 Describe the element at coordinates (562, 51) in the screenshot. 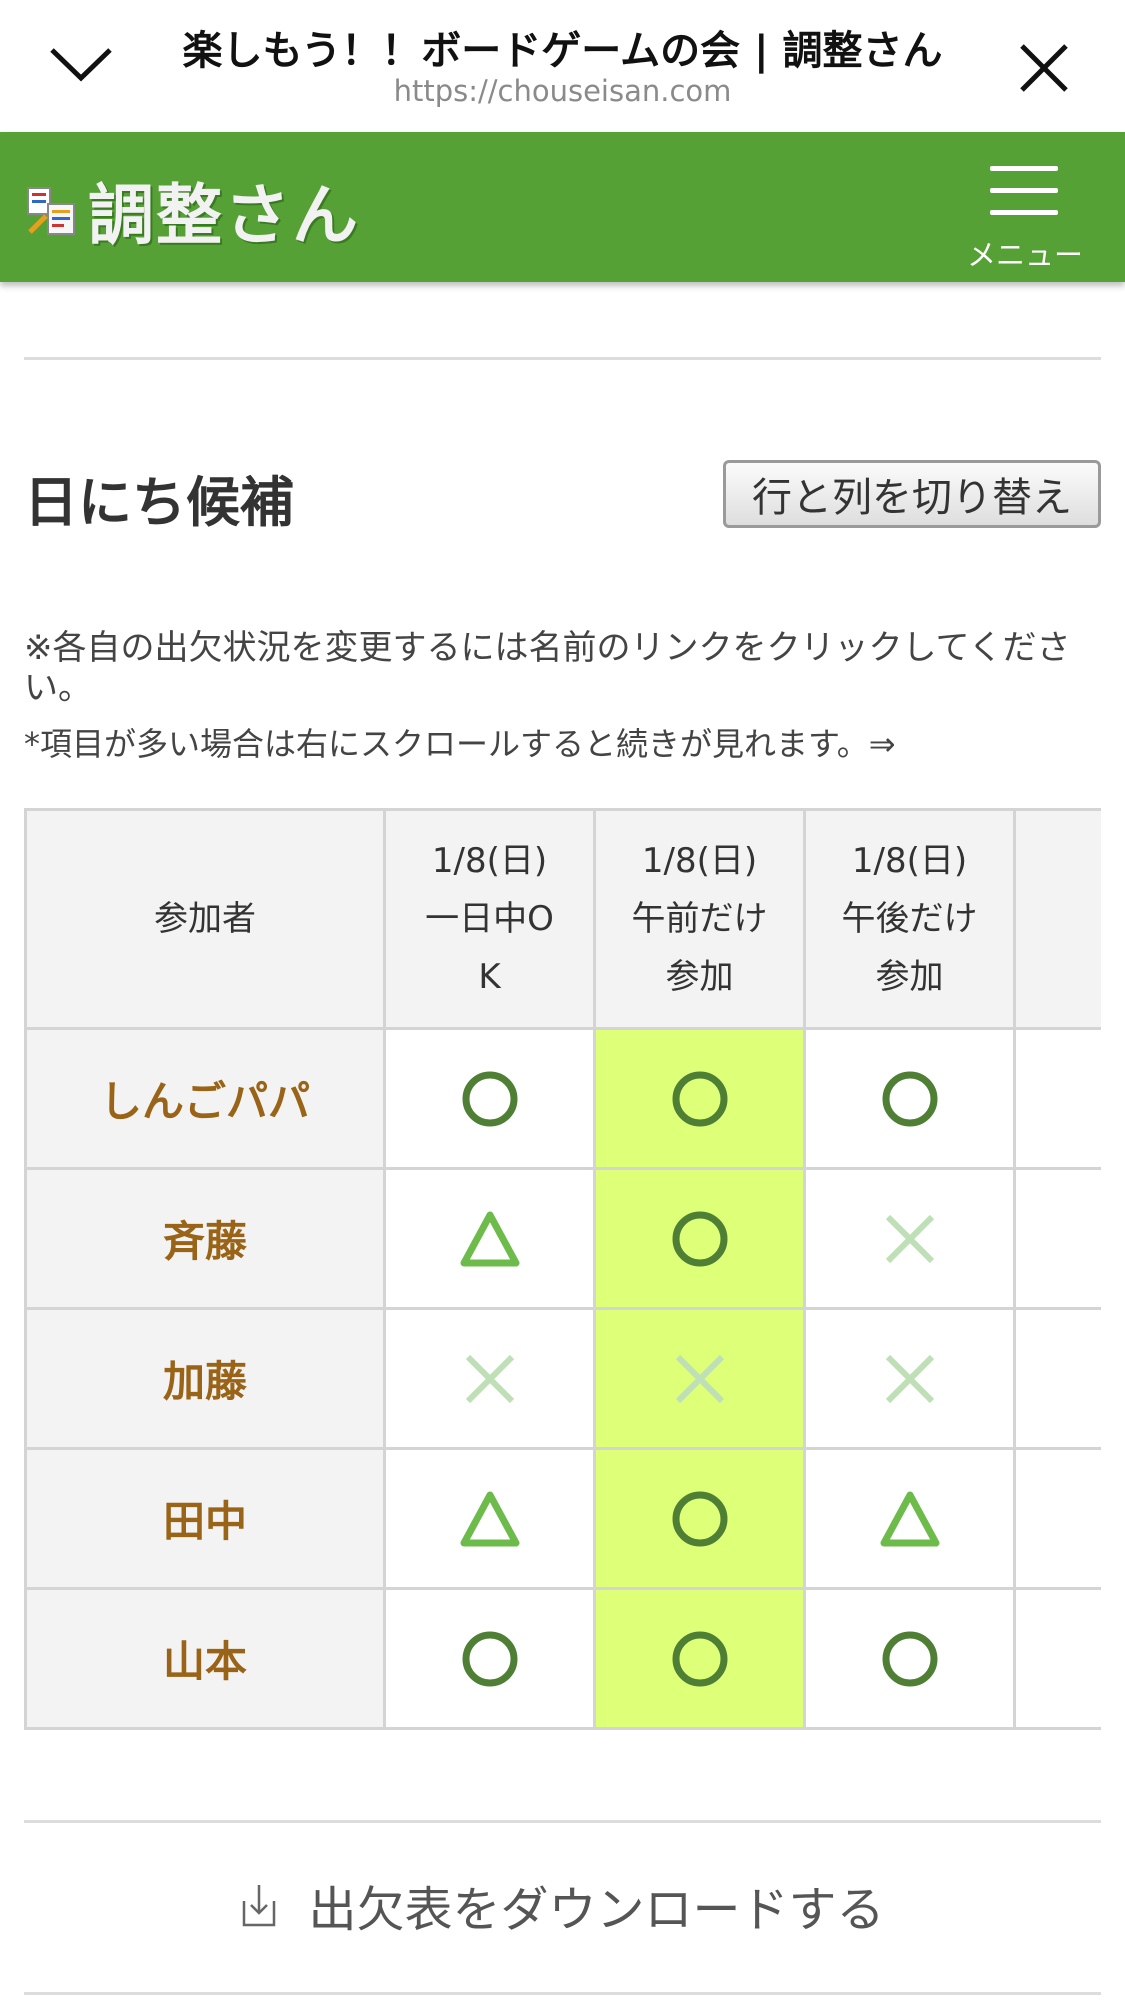

I see `page-title: 楽しもう！！ボードゲームの会 | 調整さん` at that location.